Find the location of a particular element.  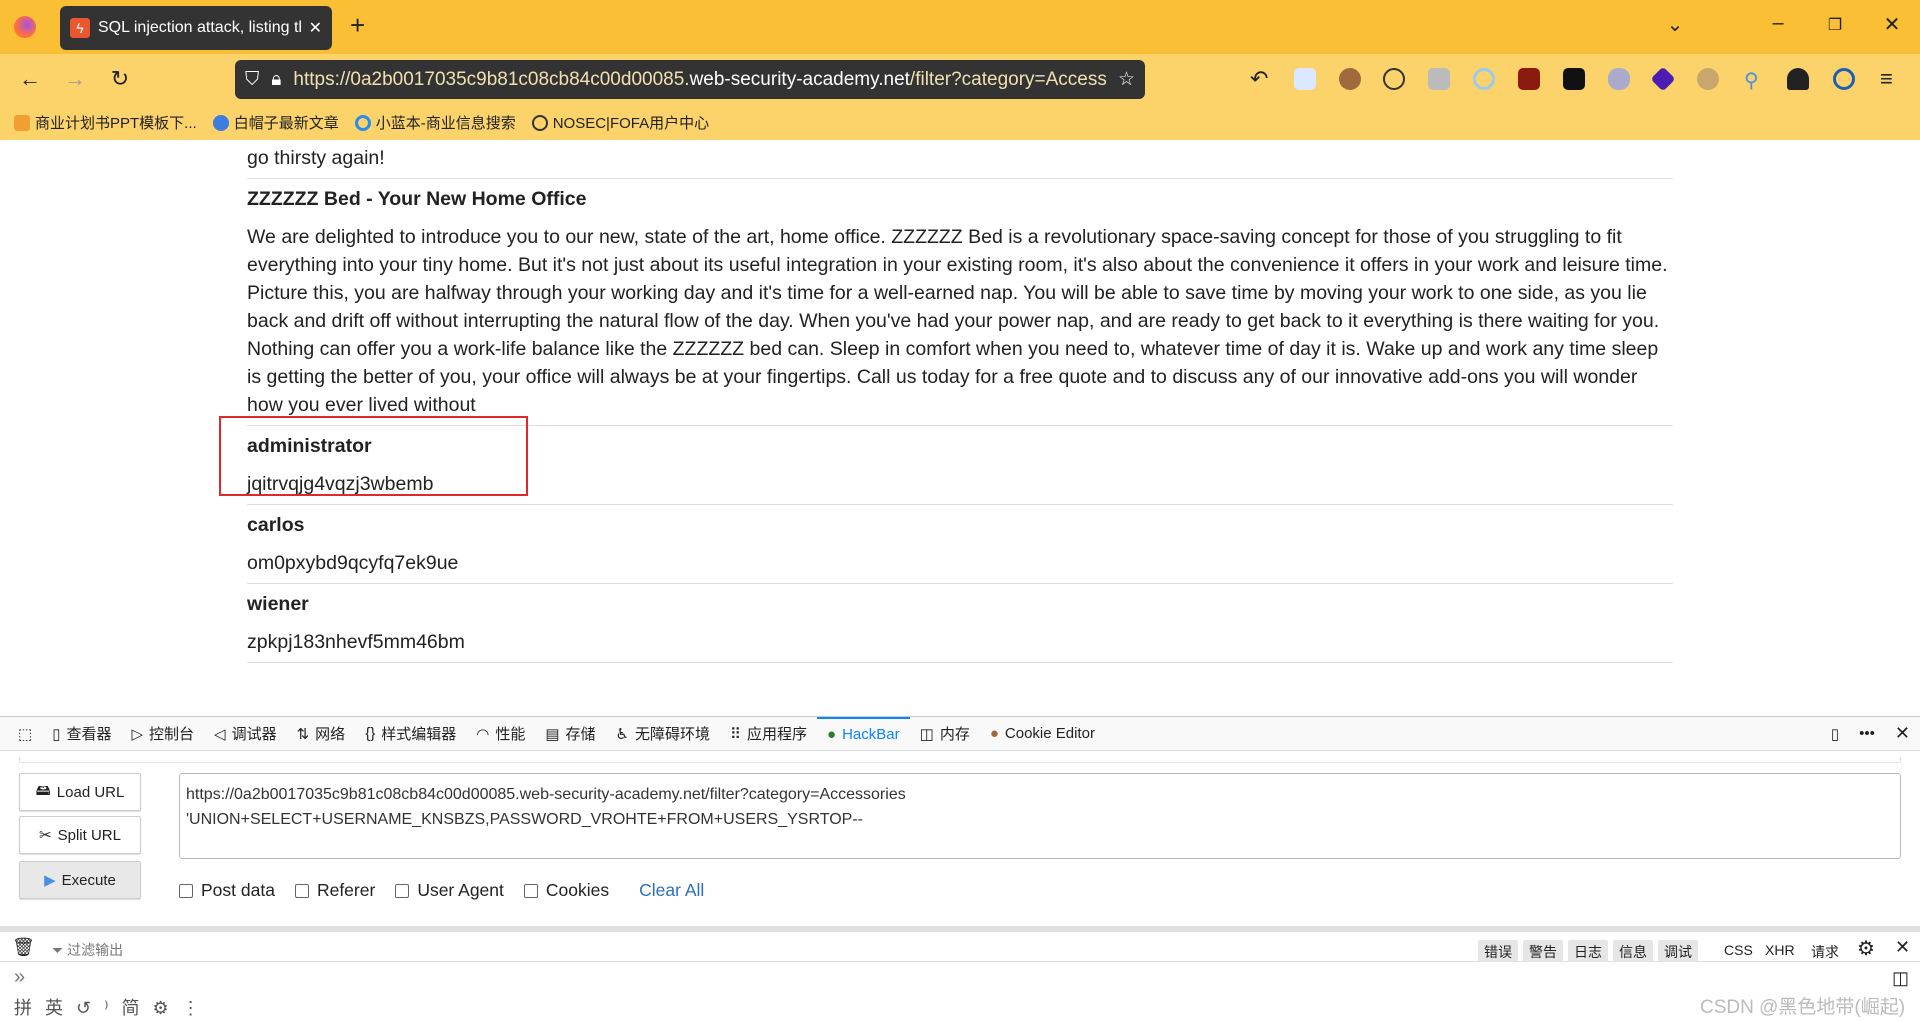

element-picker-icon: ⬚ is located at coordinates (25, 733).